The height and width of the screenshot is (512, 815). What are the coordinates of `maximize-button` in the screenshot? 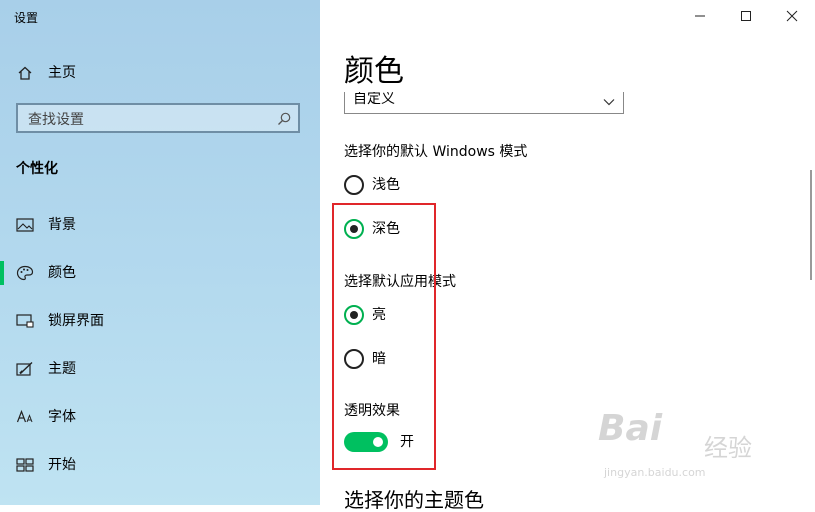 It's located at (746, 16).